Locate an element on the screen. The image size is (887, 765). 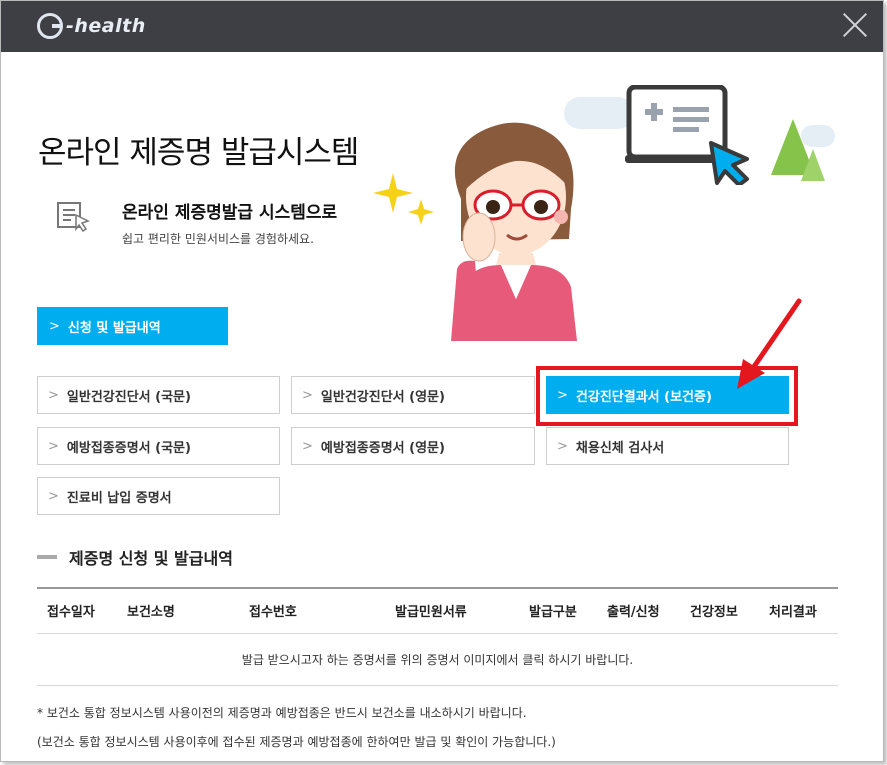
column-header: 건강정보 is located at coordinates (714, 612).